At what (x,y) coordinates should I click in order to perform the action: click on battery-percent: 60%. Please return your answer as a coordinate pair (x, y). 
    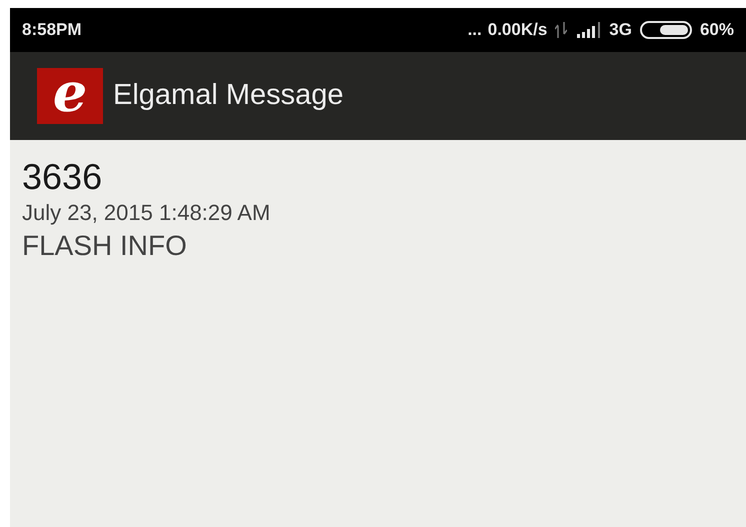
    Looking at the image, I should click on (717, 30).